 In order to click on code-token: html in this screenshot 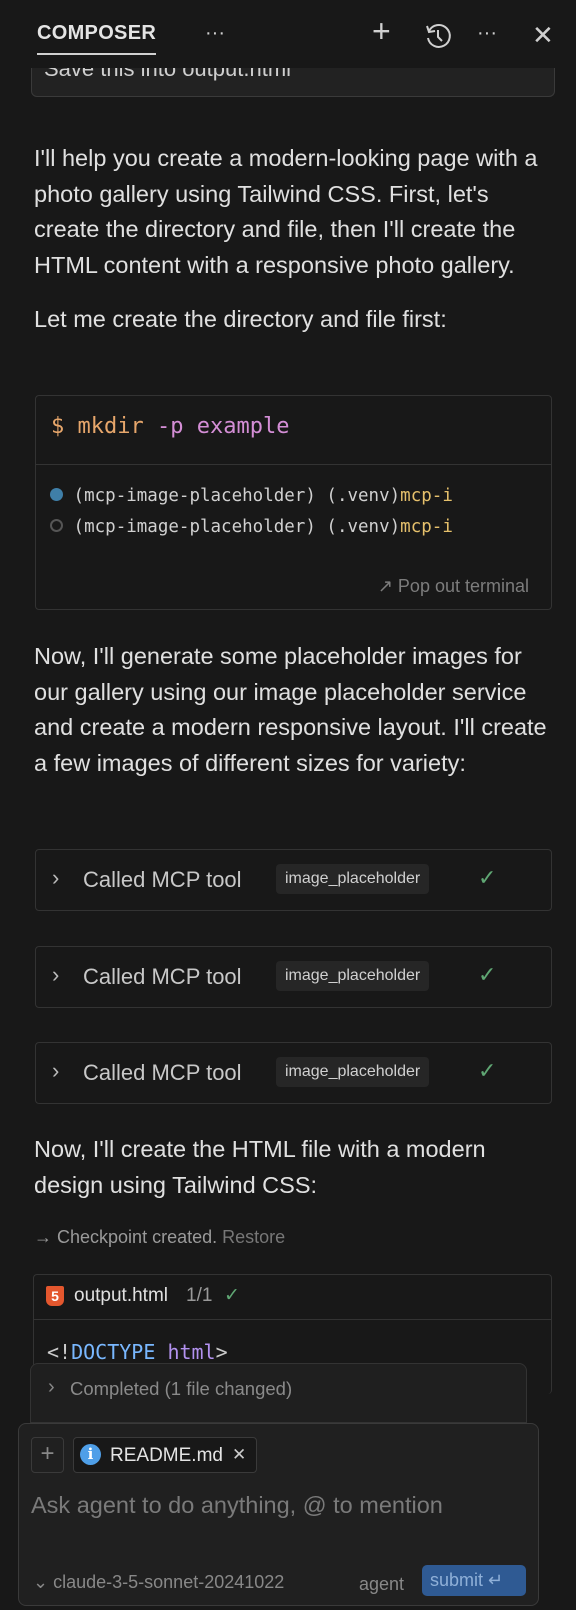, I will do `click(191, 1352)`.